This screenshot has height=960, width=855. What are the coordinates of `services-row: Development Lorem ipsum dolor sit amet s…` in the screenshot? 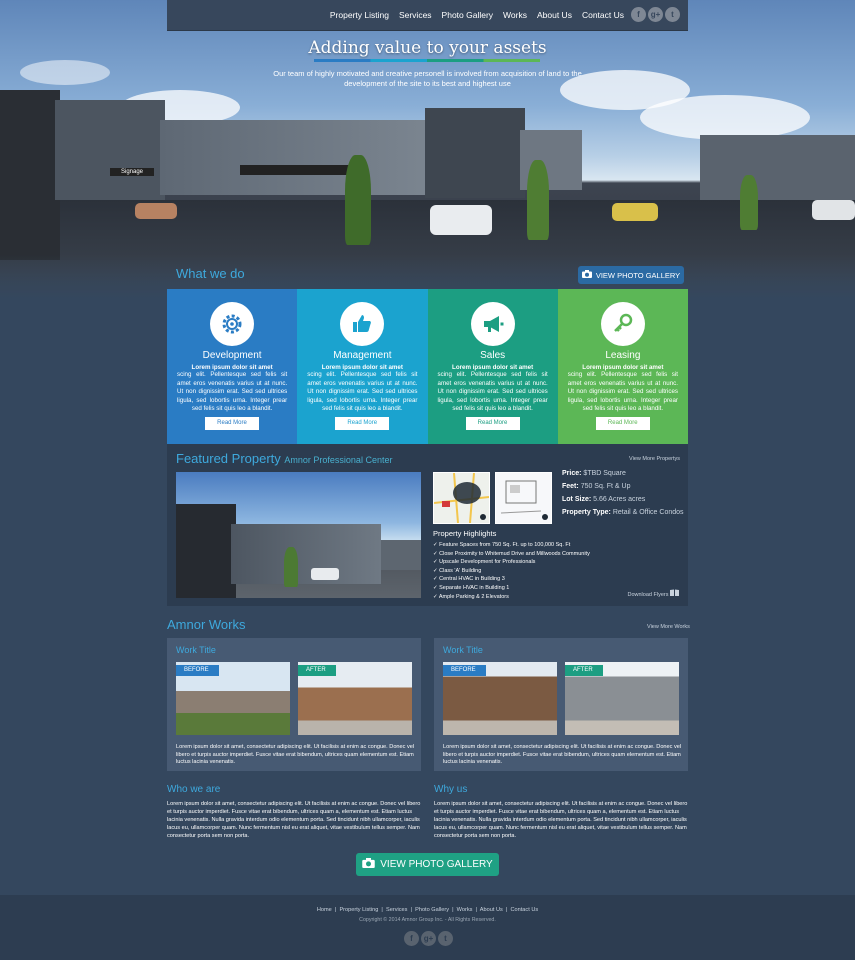 It's located at (427, 366).